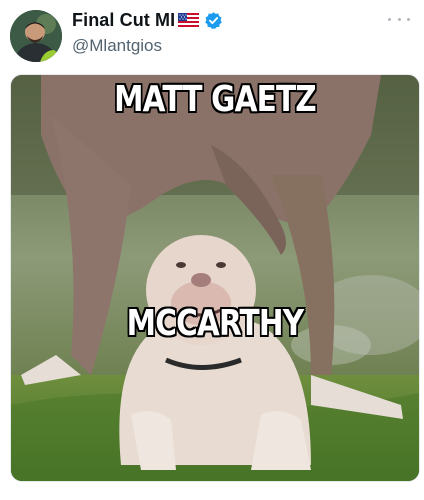 The height and width of the screenshot is (500, 424). I want to click on meme-caption-bottom: MCCARTHY, so click(215, 323).